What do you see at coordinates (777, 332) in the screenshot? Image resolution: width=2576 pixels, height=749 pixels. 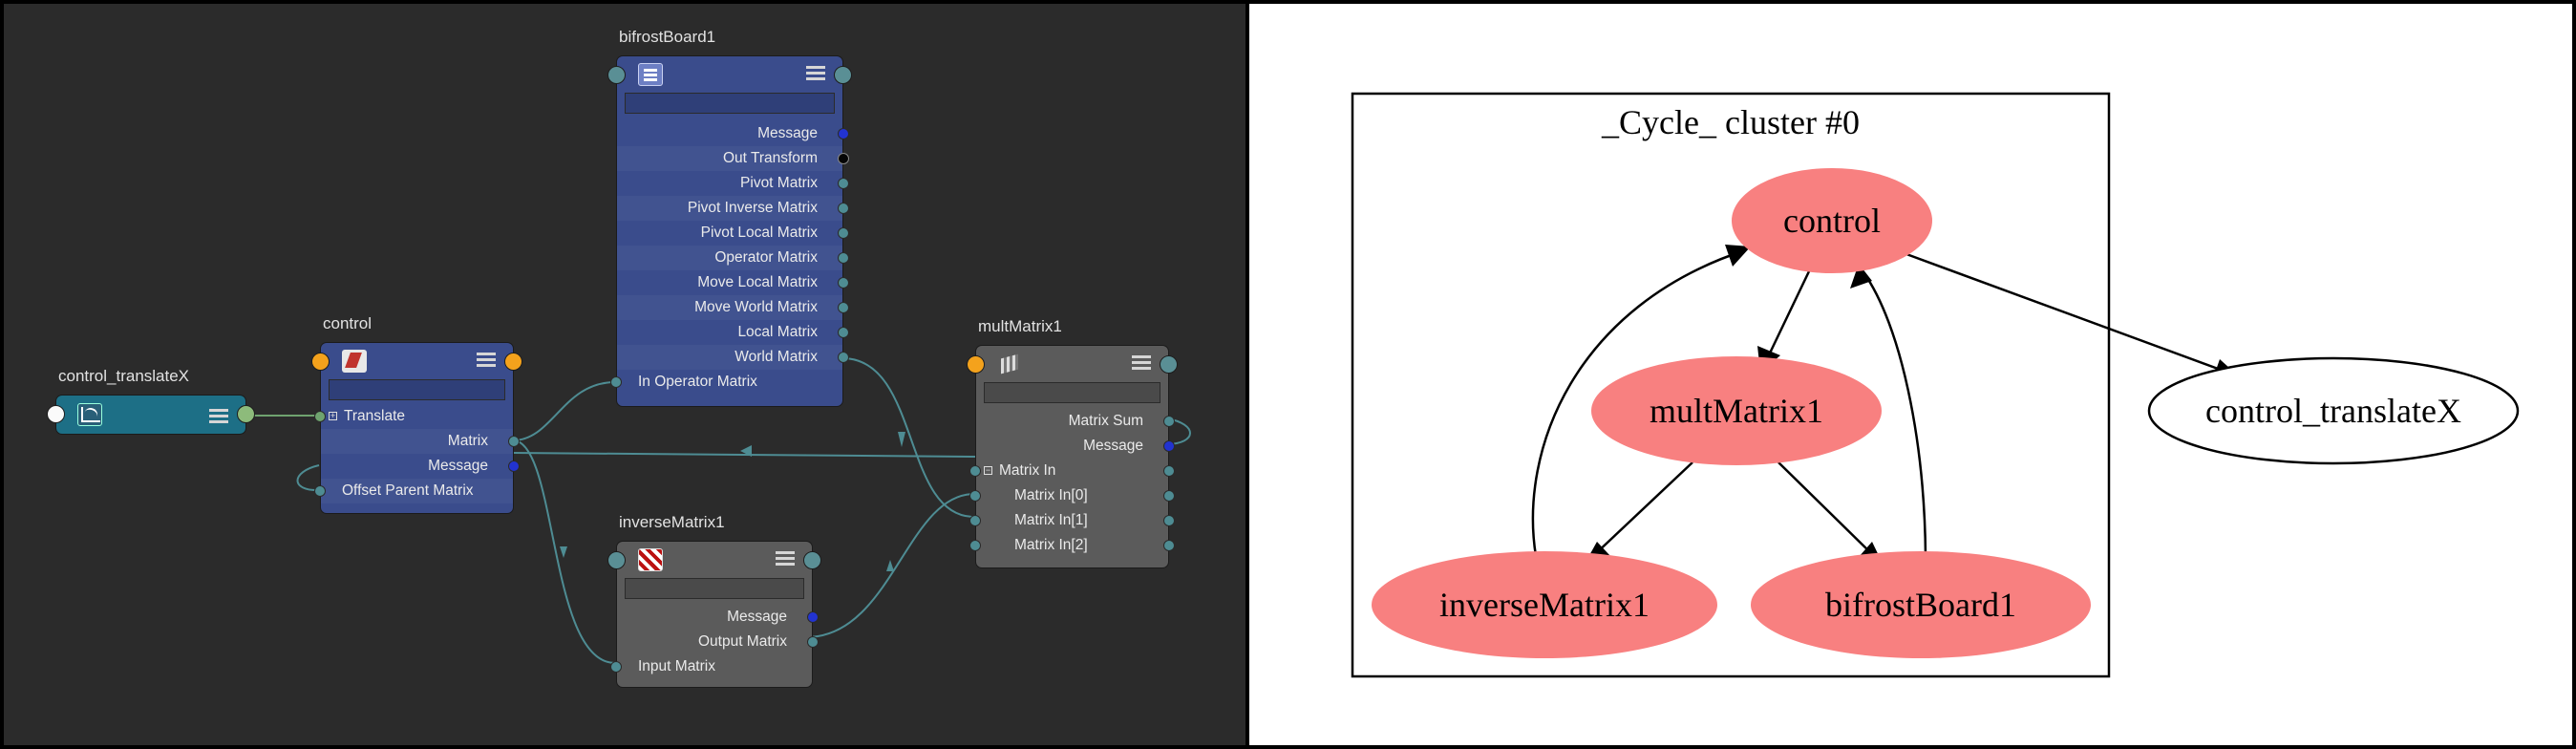 I see `port-label: Local Matrix` at bounding box center [777, 332].